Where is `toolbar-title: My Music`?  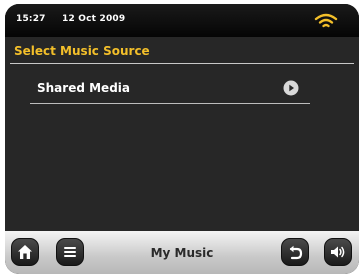 toolbar-title: My Music is located at coordinates (182, 253).